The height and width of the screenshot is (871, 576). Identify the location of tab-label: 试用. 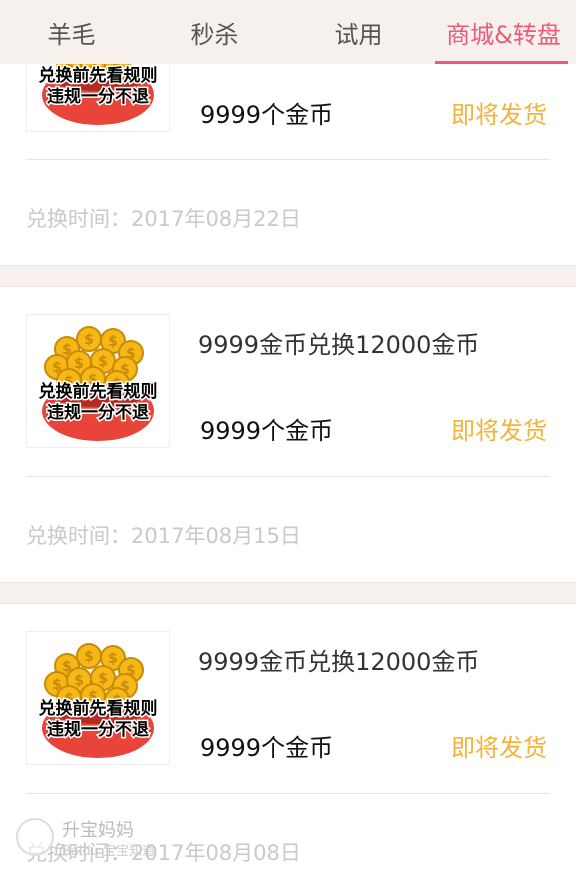
(358, 34).